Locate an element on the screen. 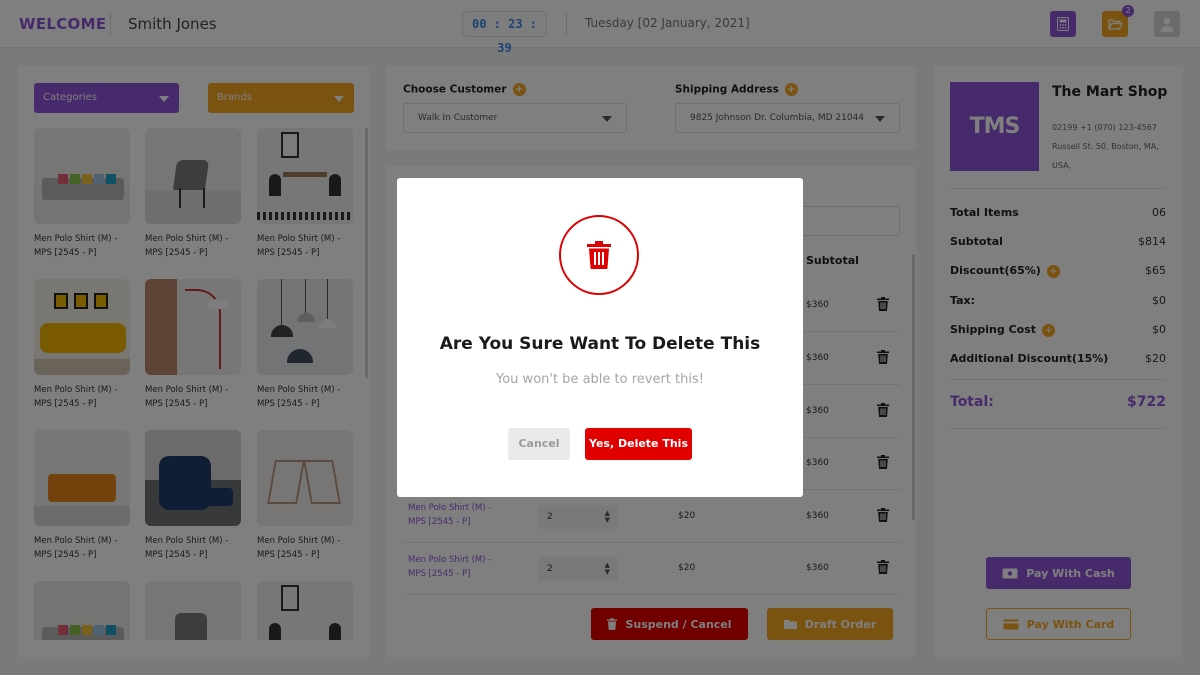  confirm-delete-button: Yes, Delete This is located at coordinates (638, 444).